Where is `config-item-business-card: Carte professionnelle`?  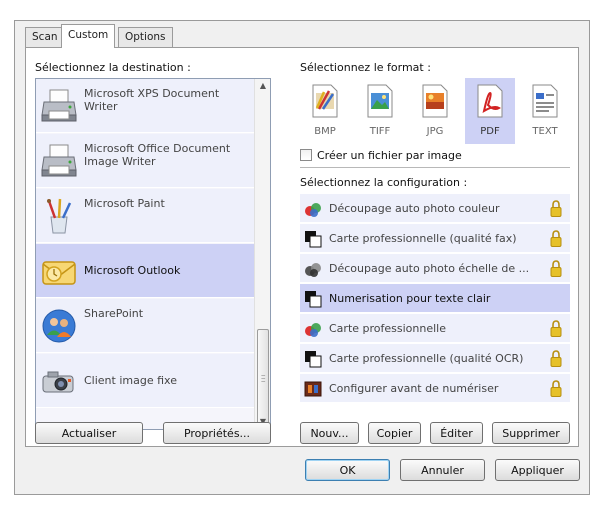 config-item-business-card: Carte professionnelle is located at coordinates (435, 328).